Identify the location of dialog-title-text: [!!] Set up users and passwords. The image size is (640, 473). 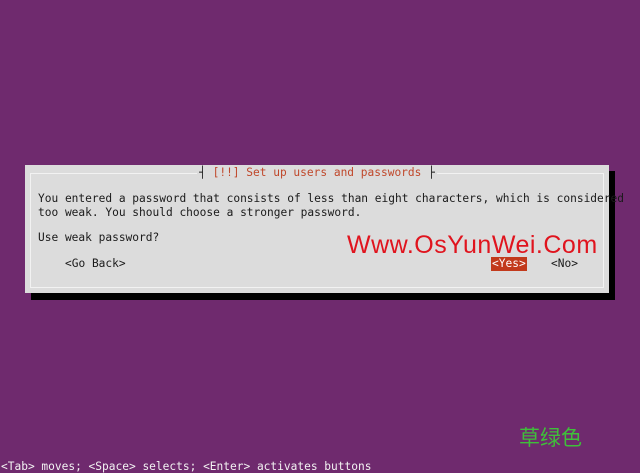
(317, 172).